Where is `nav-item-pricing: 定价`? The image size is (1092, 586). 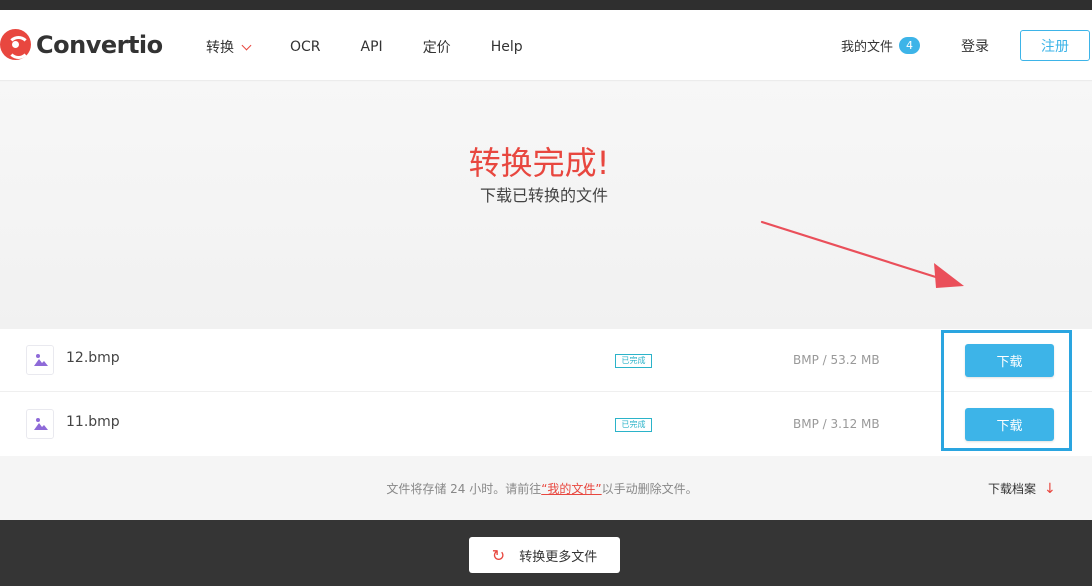 nav-item-pricing: 定价 is located at coordinates (437, 47).